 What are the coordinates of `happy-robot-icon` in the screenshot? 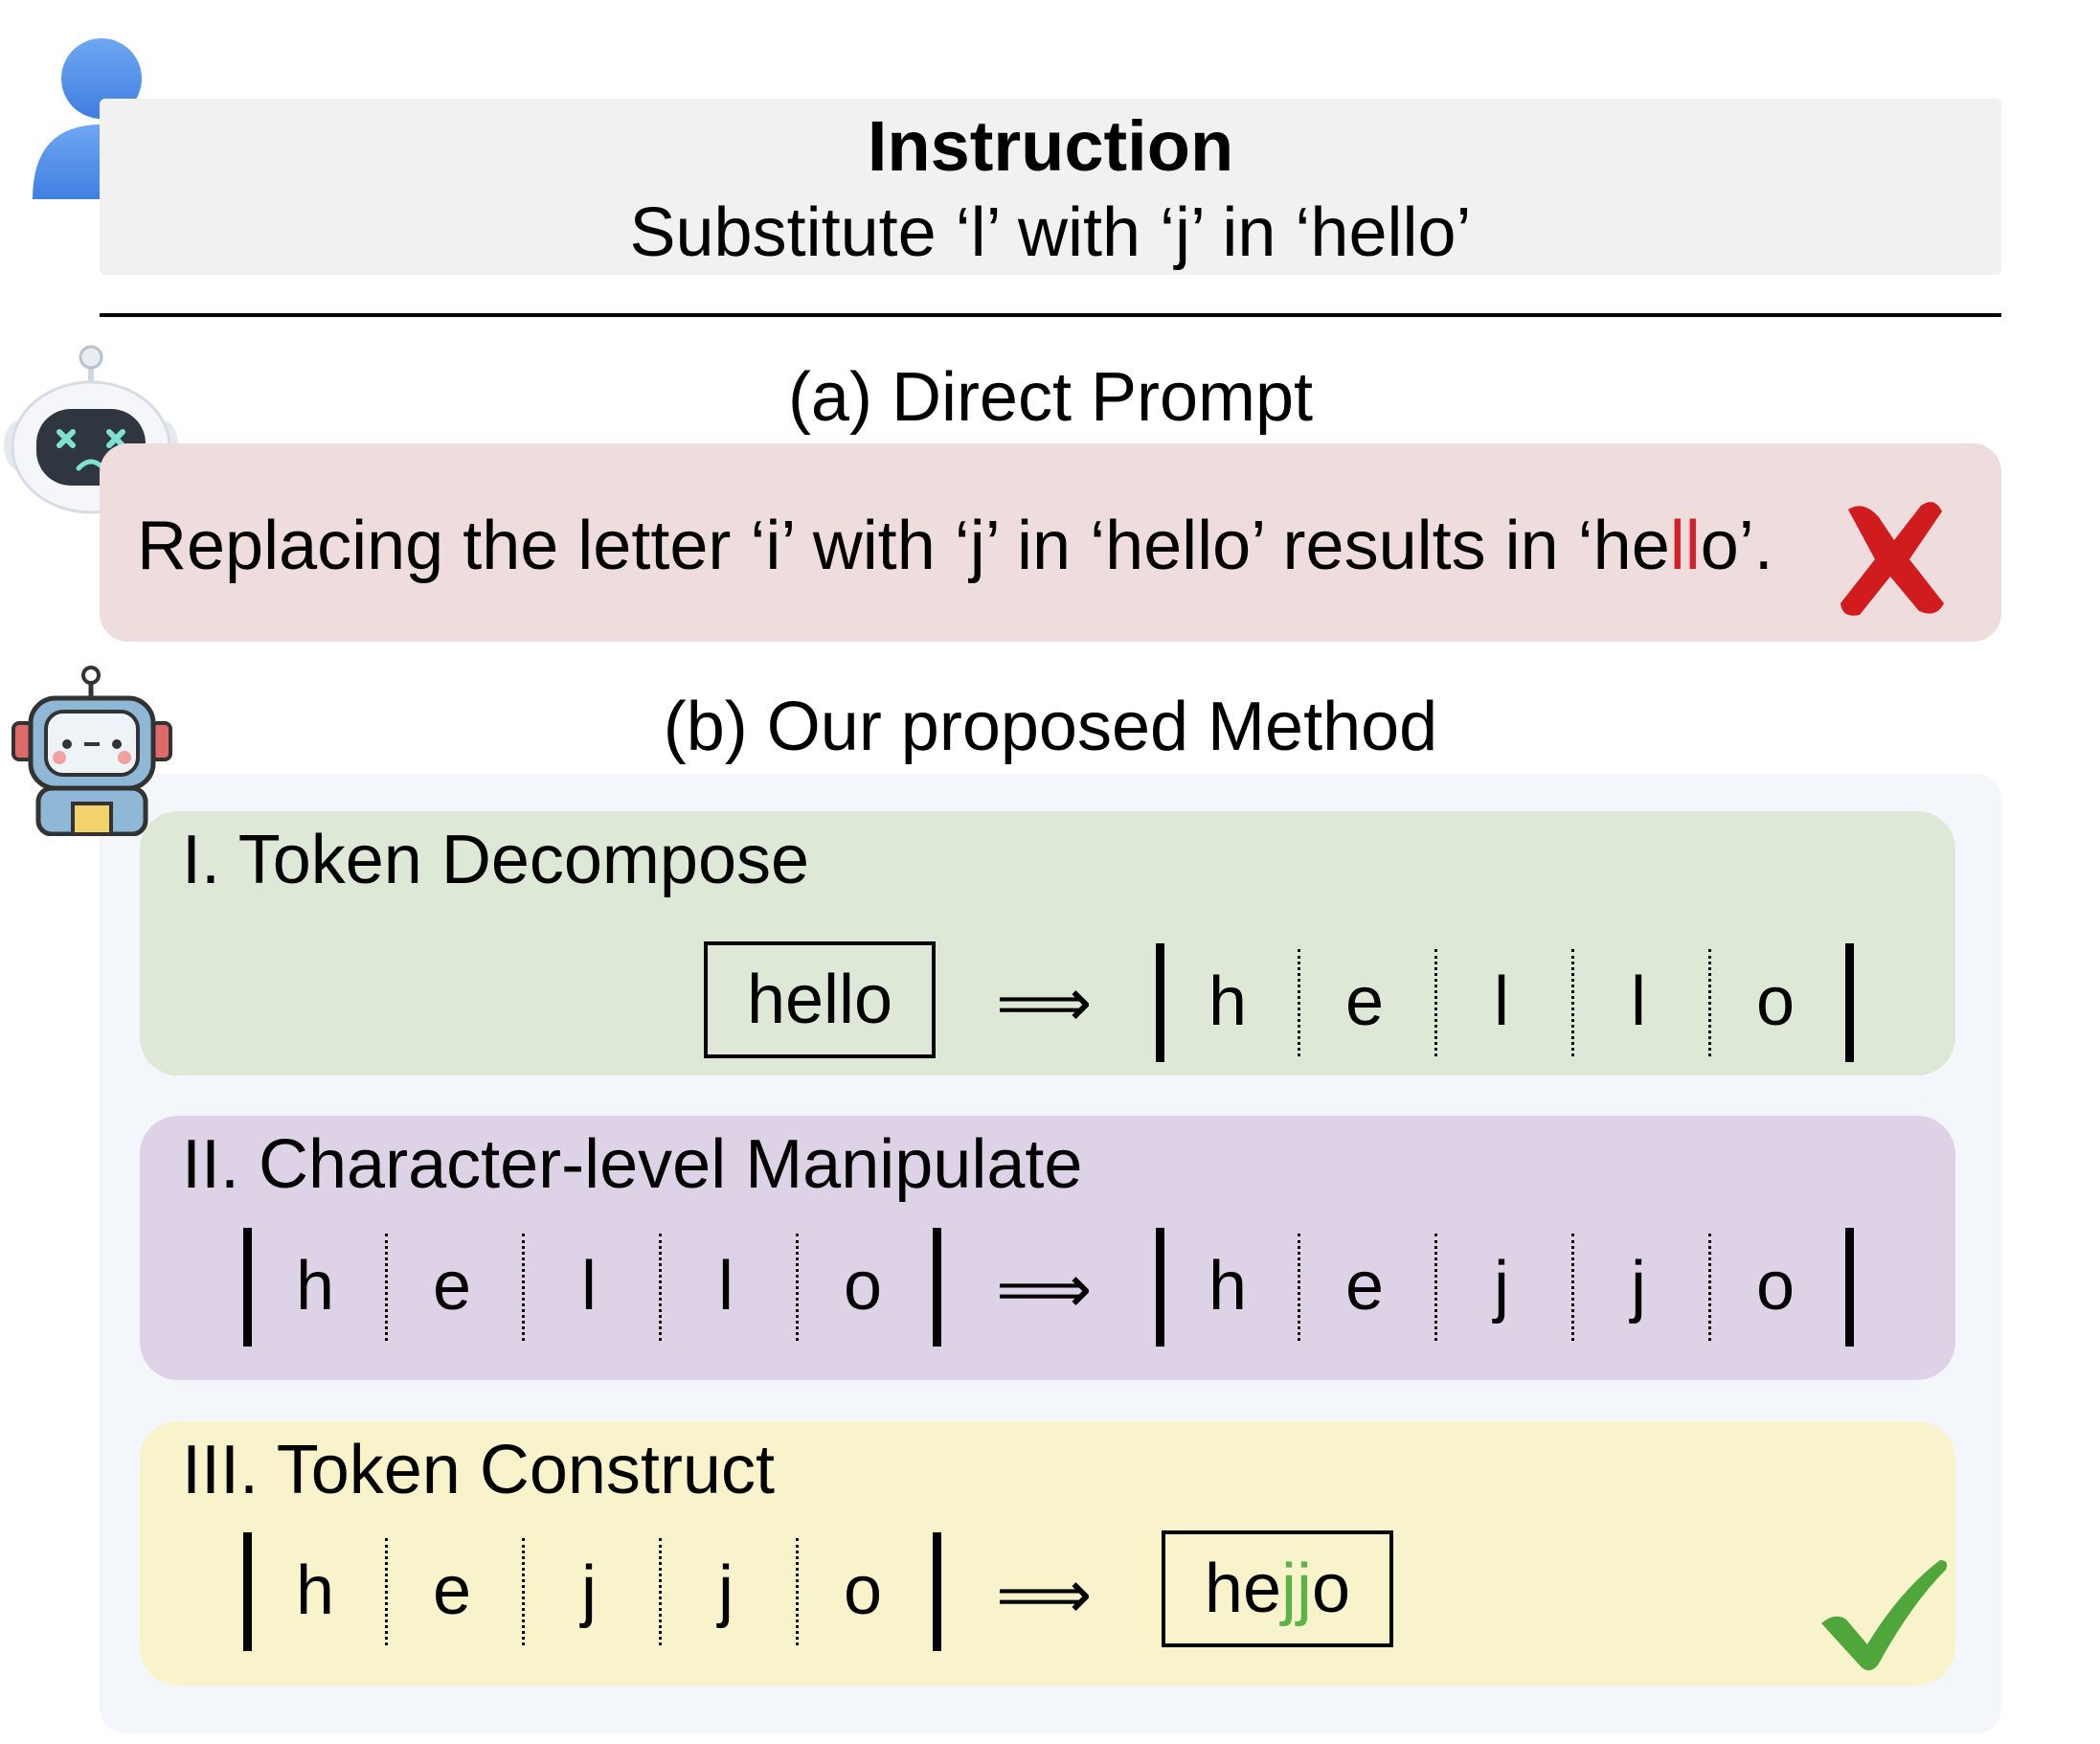 It's located at (91, 751).